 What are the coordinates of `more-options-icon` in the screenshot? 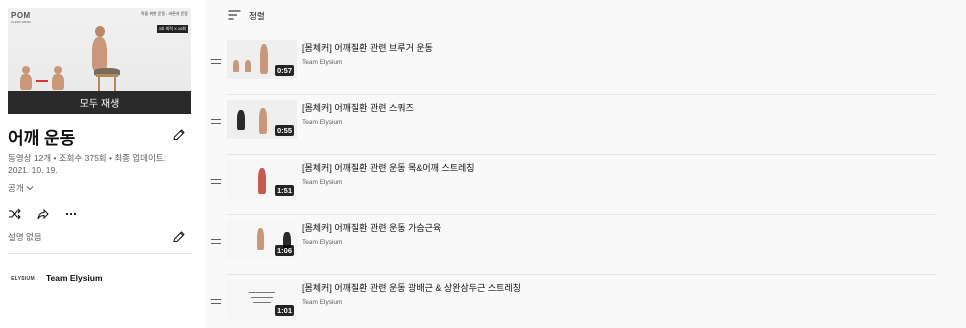 It's located at (71, 214).